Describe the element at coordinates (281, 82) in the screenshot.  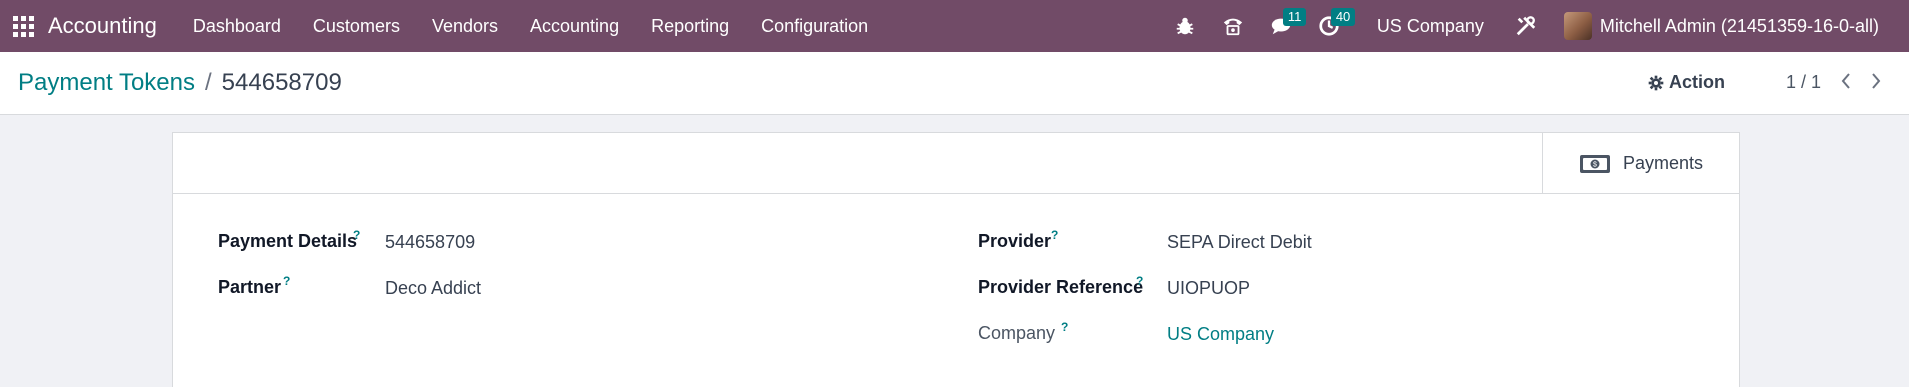
I see `breadcrumb-current: 544658709` at that location.